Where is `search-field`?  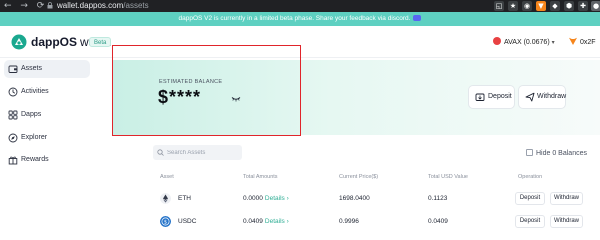
search-field is located at coordinates (197, 152).